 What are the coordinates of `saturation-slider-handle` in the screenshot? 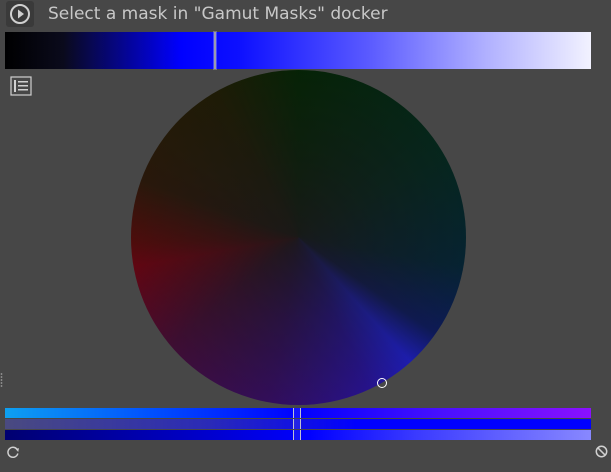 It's located at (297, 424).